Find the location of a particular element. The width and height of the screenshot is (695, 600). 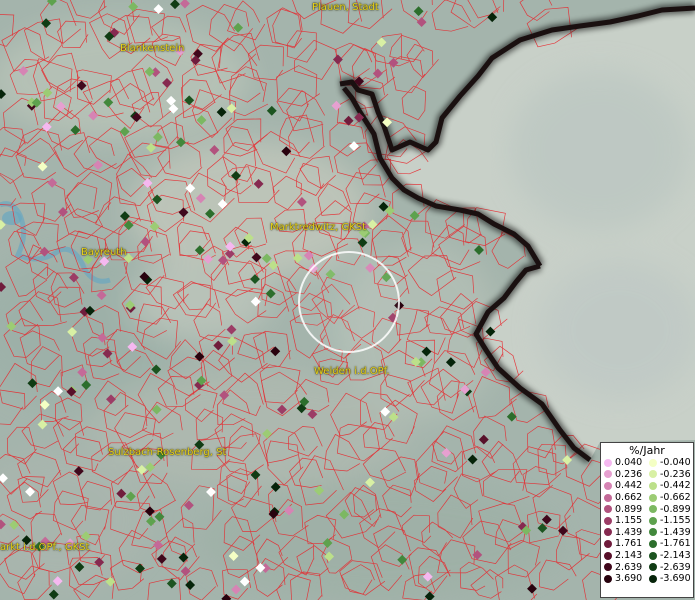

place-label-weiden: Weiden i.d.OPf. is located at coordinates (352, 371).